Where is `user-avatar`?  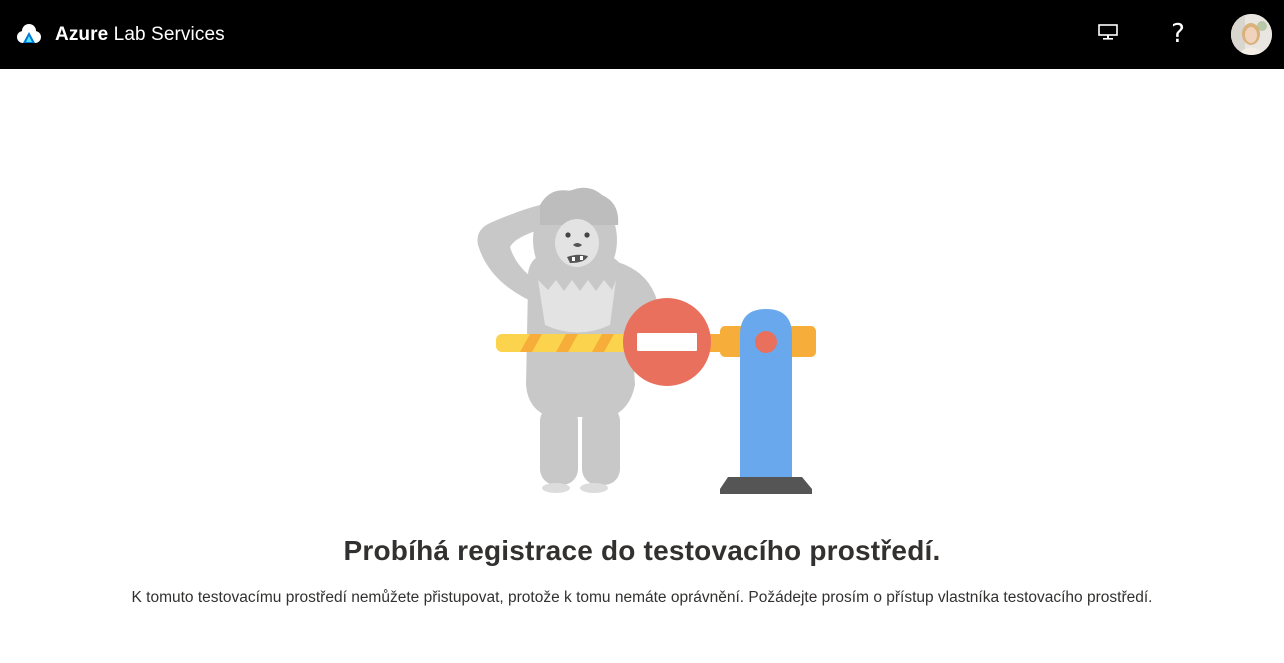 user-avatar is located at coordinates (1251, 34).